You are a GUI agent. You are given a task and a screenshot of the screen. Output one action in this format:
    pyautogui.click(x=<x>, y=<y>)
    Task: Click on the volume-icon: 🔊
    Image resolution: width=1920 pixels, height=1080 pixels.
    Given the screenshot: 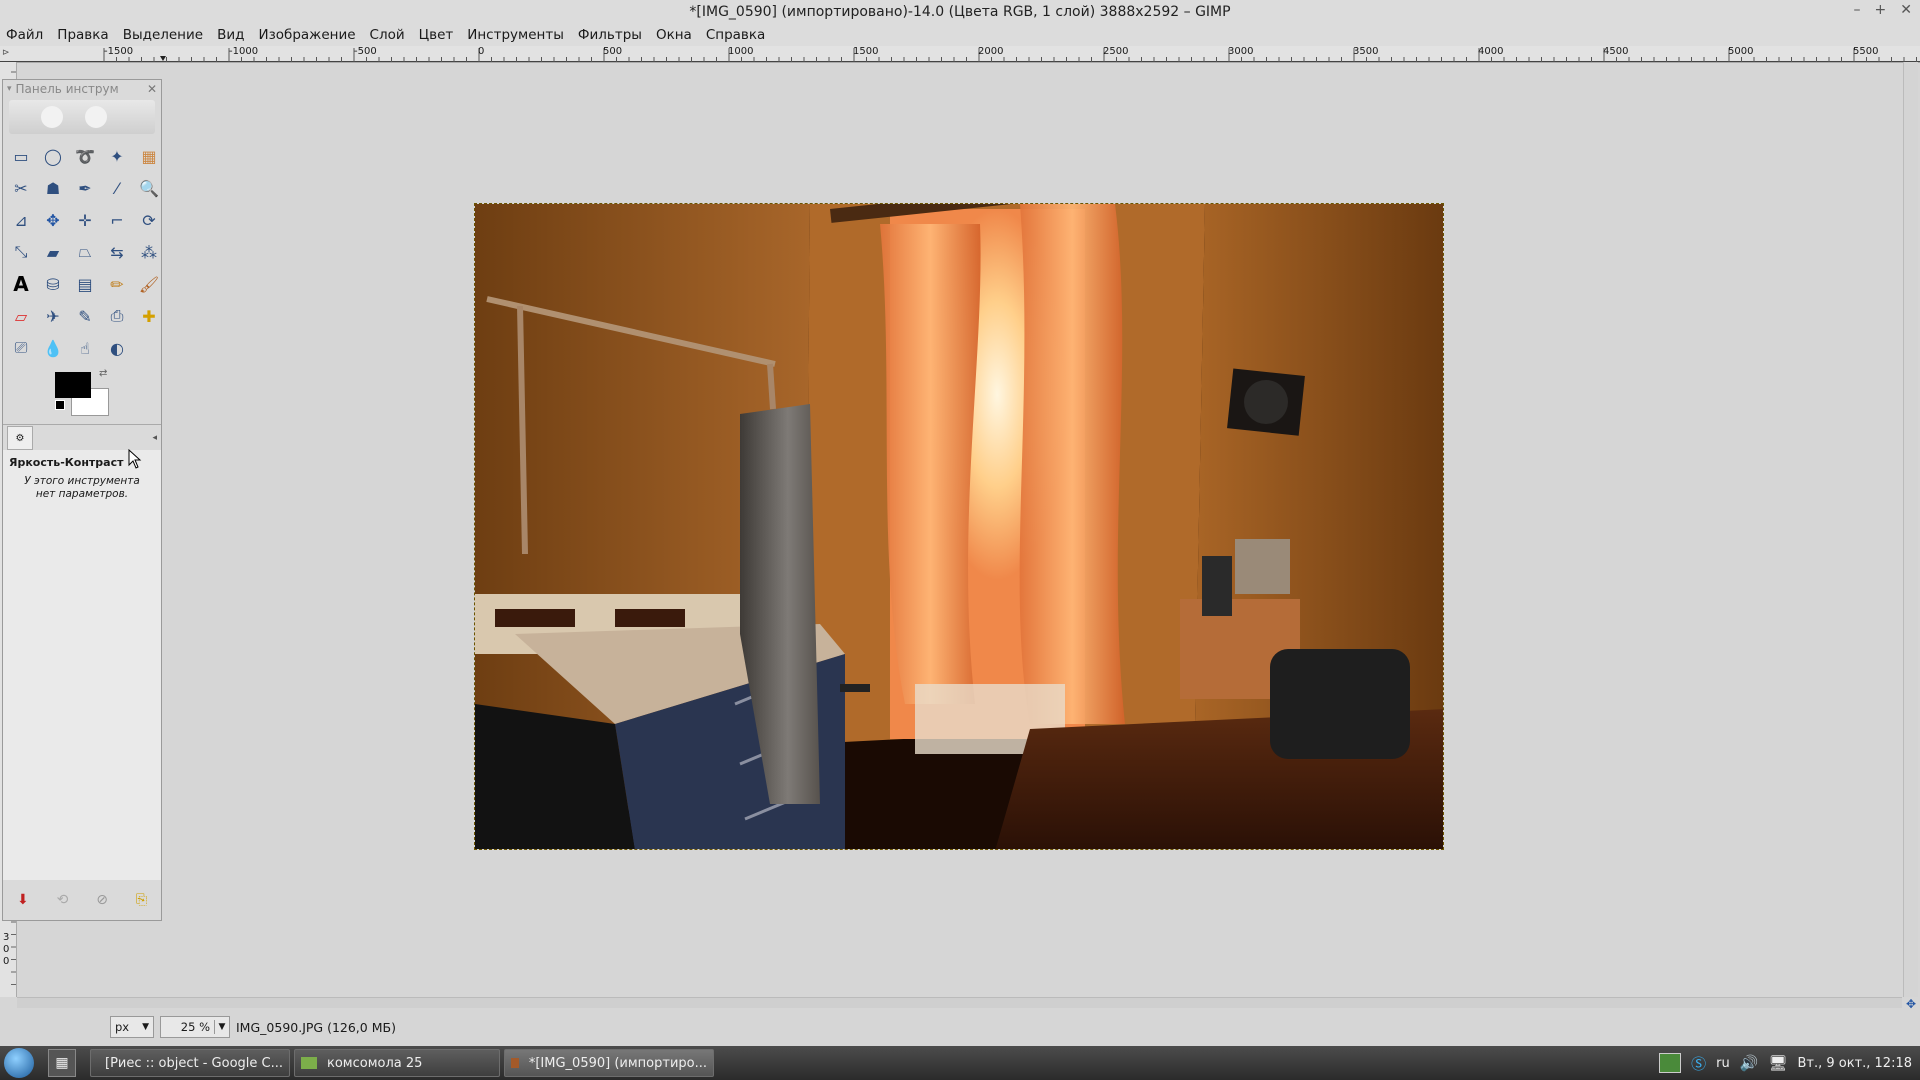 What is the action you would take?
    pyautogui.click(x=1749, y=1063)
    